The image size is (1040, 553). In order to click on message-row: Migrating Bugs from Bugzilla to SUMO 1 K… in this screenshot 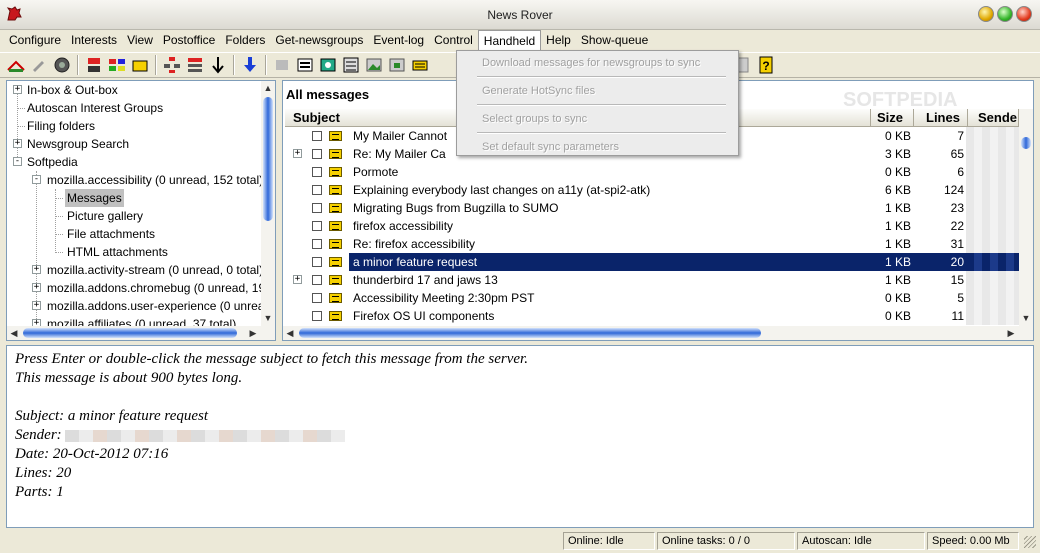, I will do `click(651, 208)`.